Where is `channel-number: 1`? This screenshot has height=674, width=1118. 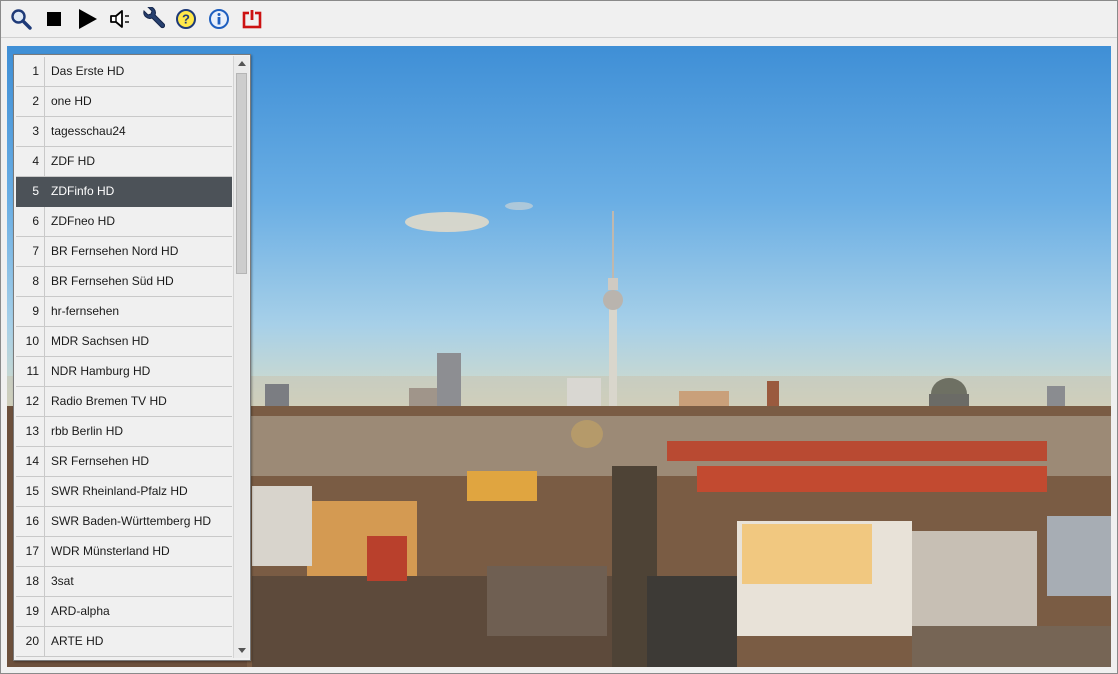 channel-number: 1 is located at coordinates (35, 71).